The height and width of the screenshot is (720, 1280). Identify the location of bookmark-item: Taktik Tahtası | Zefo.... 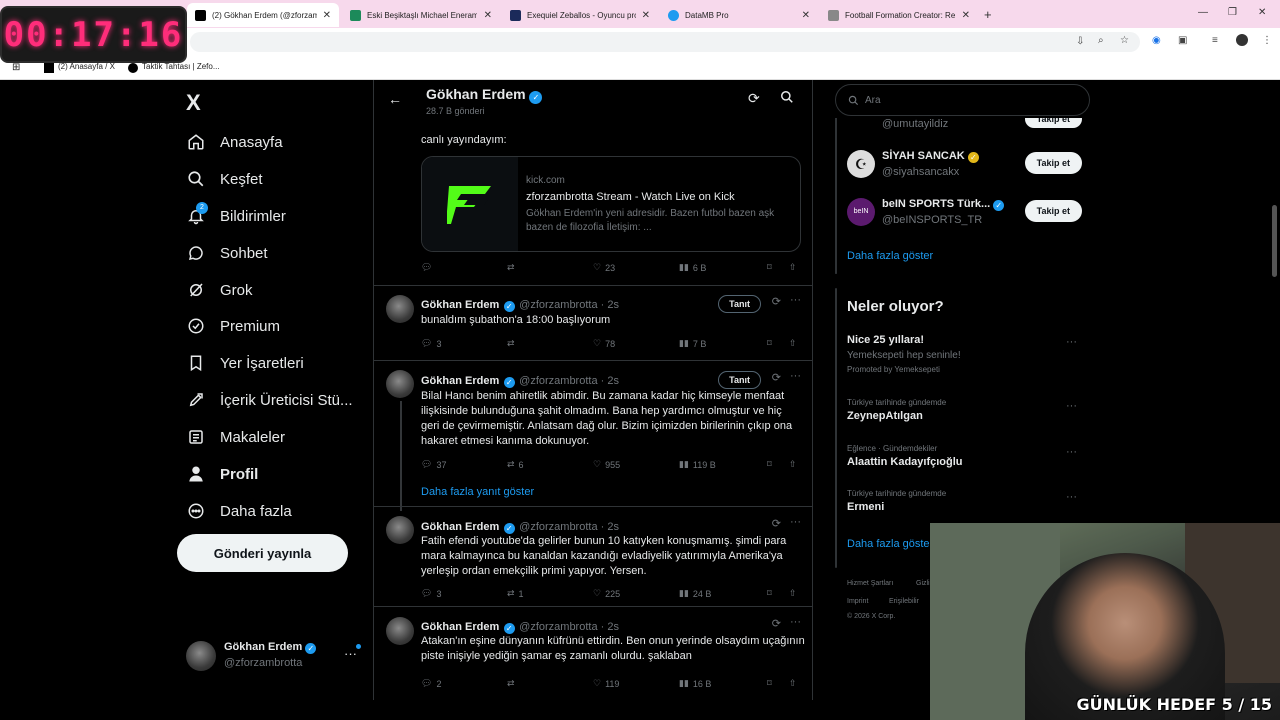
(181, 66).